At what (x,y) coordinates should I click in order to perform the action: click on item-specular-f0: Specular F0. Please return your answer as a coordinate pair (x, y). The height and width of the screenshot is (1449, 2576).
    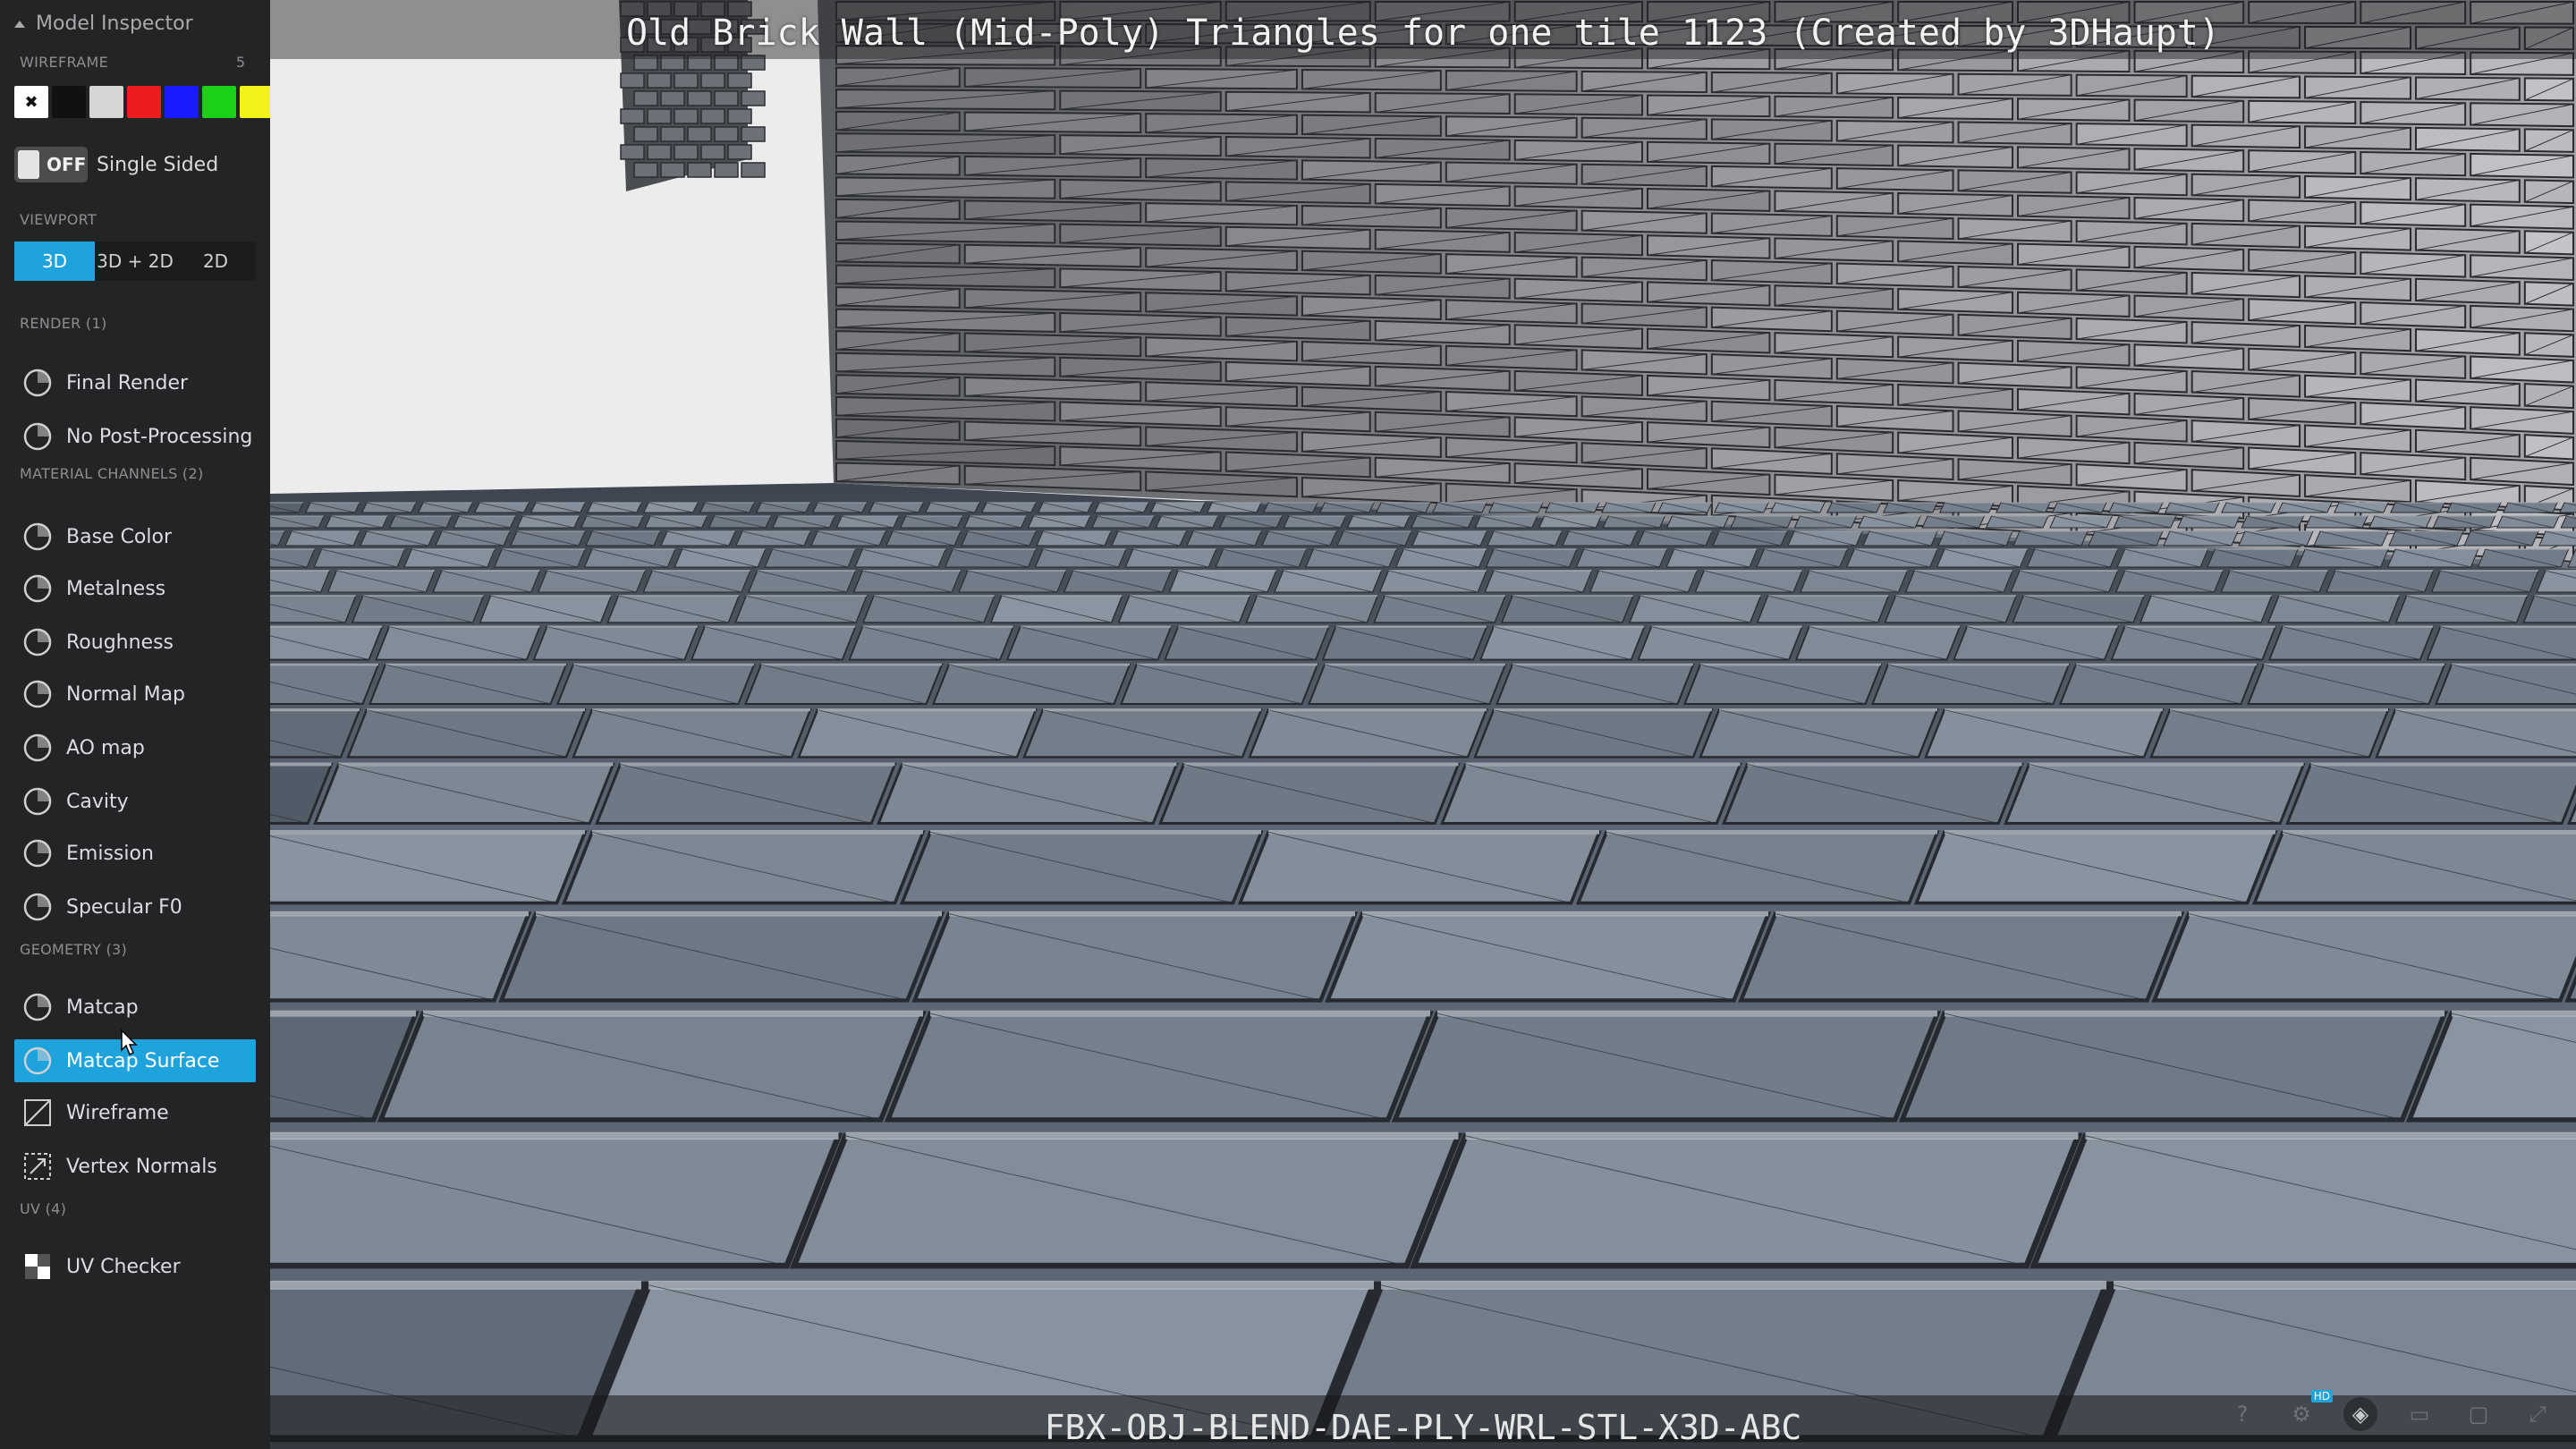
    Looking at the image, I should click on (135, 907).